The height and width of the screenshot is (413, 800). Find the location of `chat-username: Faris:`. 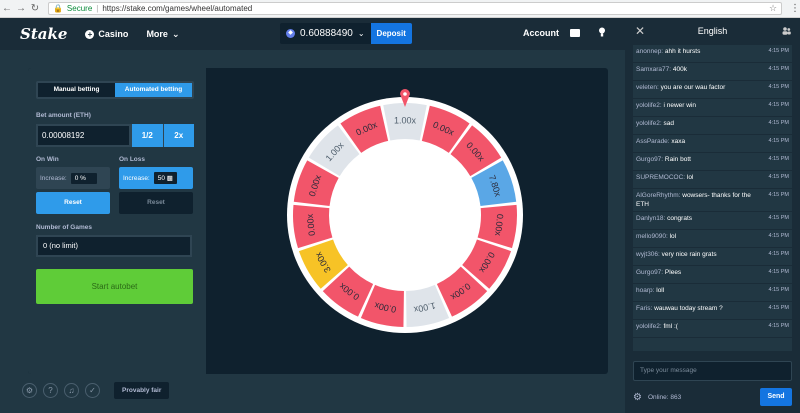

chat-username: Faris: is located at coordinates (645, 308).